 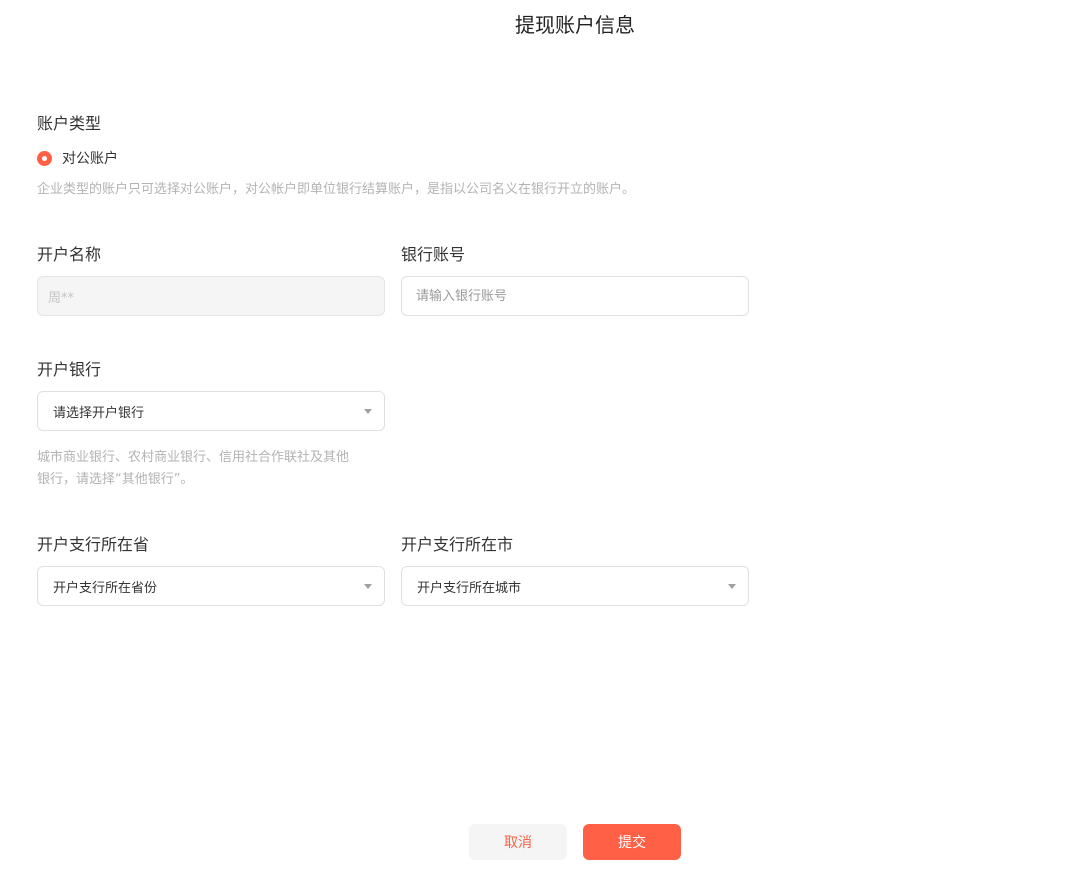 I want to click on cancel-button: 取消, so click(x=518, y=842).